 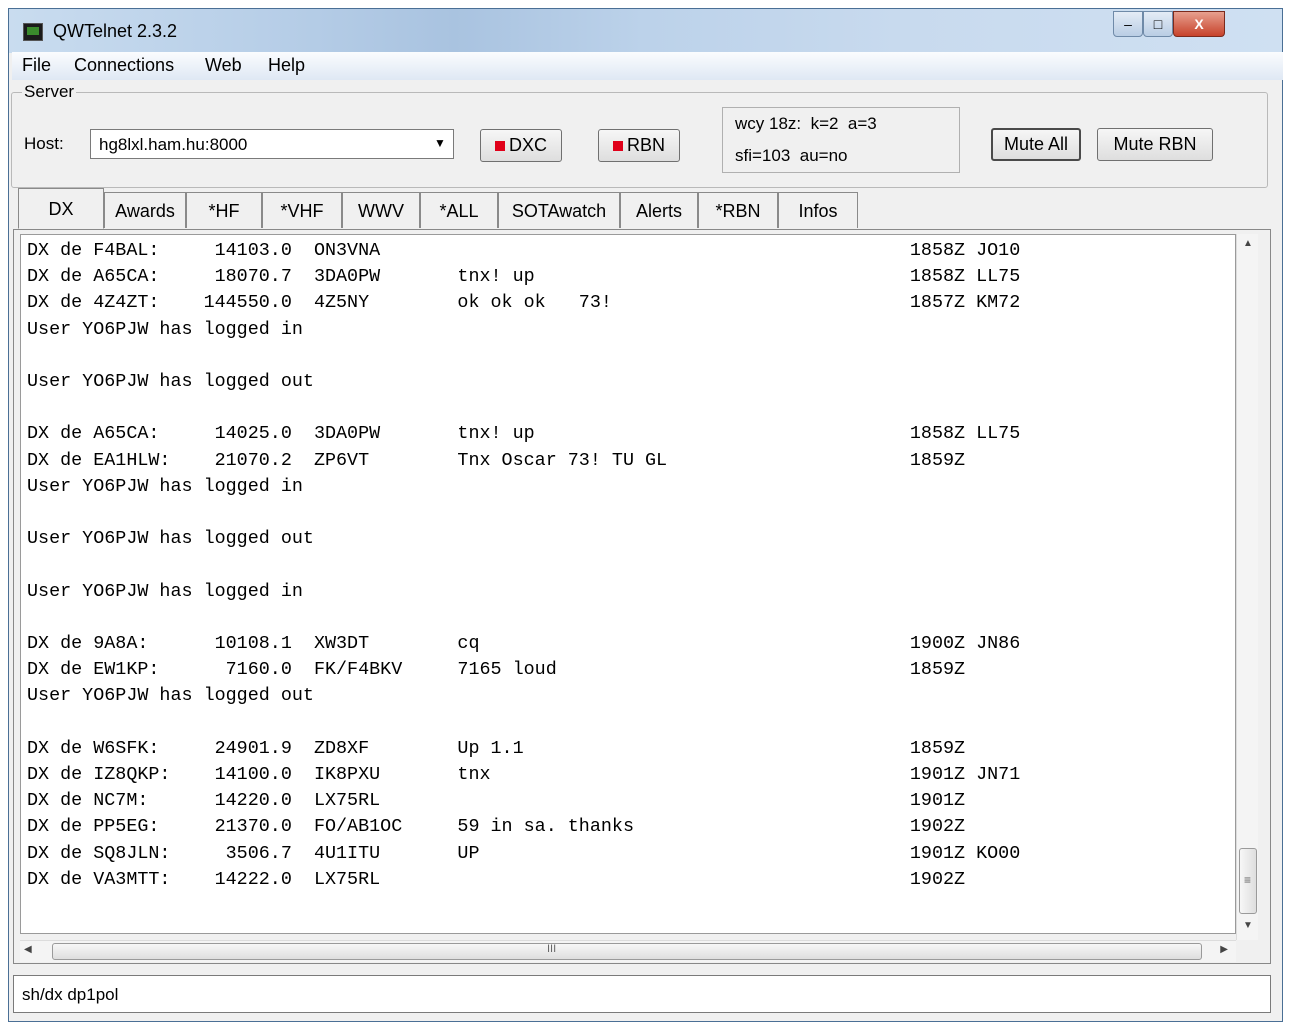 What do you see at coordinates (1224, 949) in the screenshot?
I see `scroll-right-icon: ▶` at bounding box center [1224, 949].